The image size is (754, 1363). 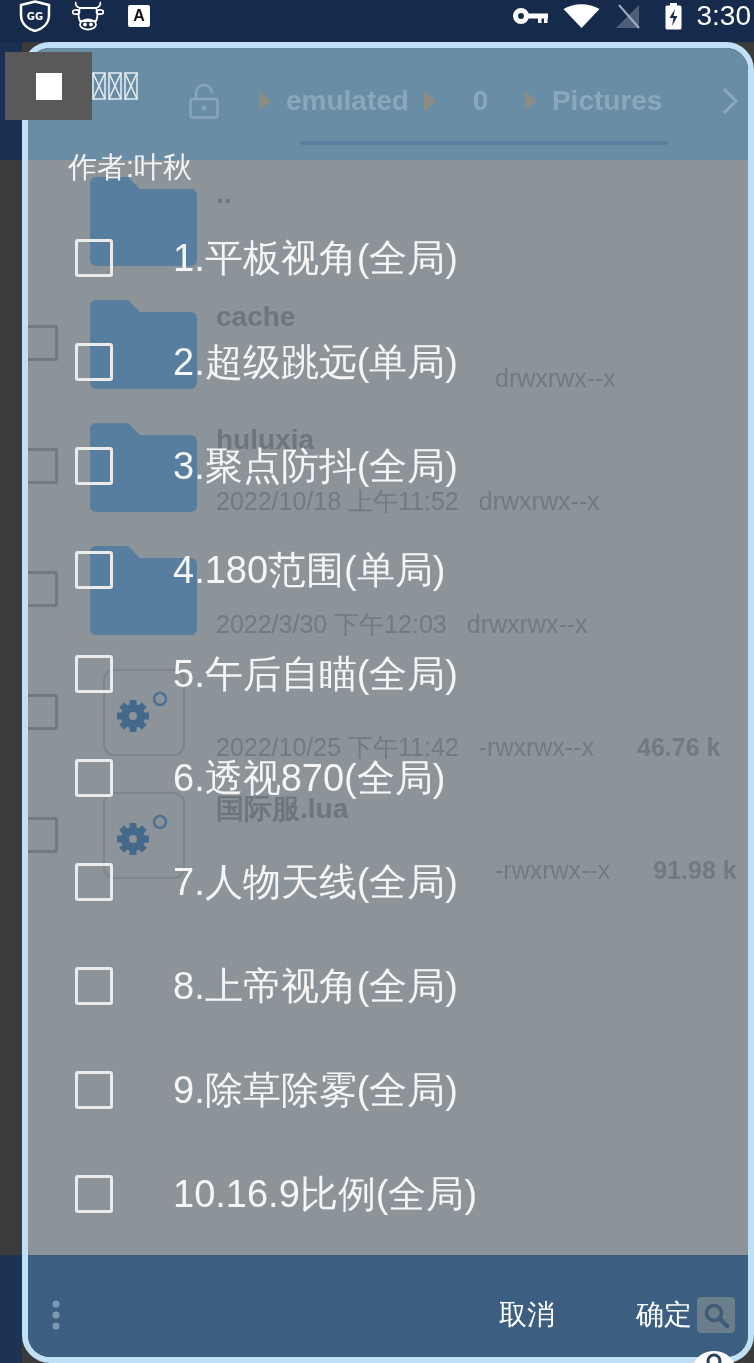 I want to click on search-icon, so click(x=716, y=1315).